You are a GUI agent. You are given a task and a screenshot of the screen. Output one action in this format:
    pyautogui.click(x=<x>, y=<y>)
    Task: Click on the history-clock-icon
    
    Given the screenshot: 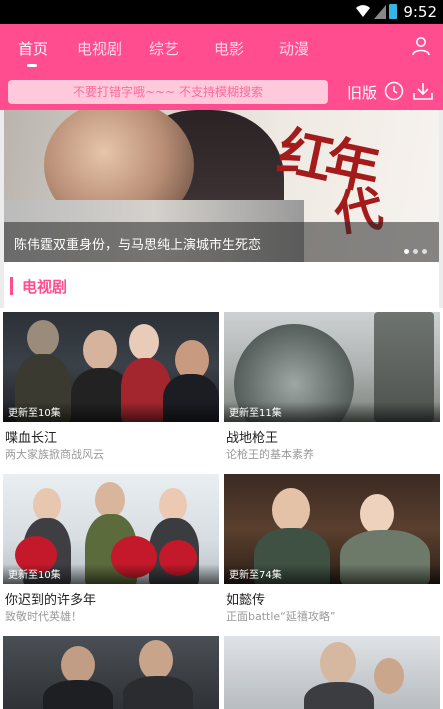 What is the action you would take?
    pyautogui.click(x=394, y=91)
    